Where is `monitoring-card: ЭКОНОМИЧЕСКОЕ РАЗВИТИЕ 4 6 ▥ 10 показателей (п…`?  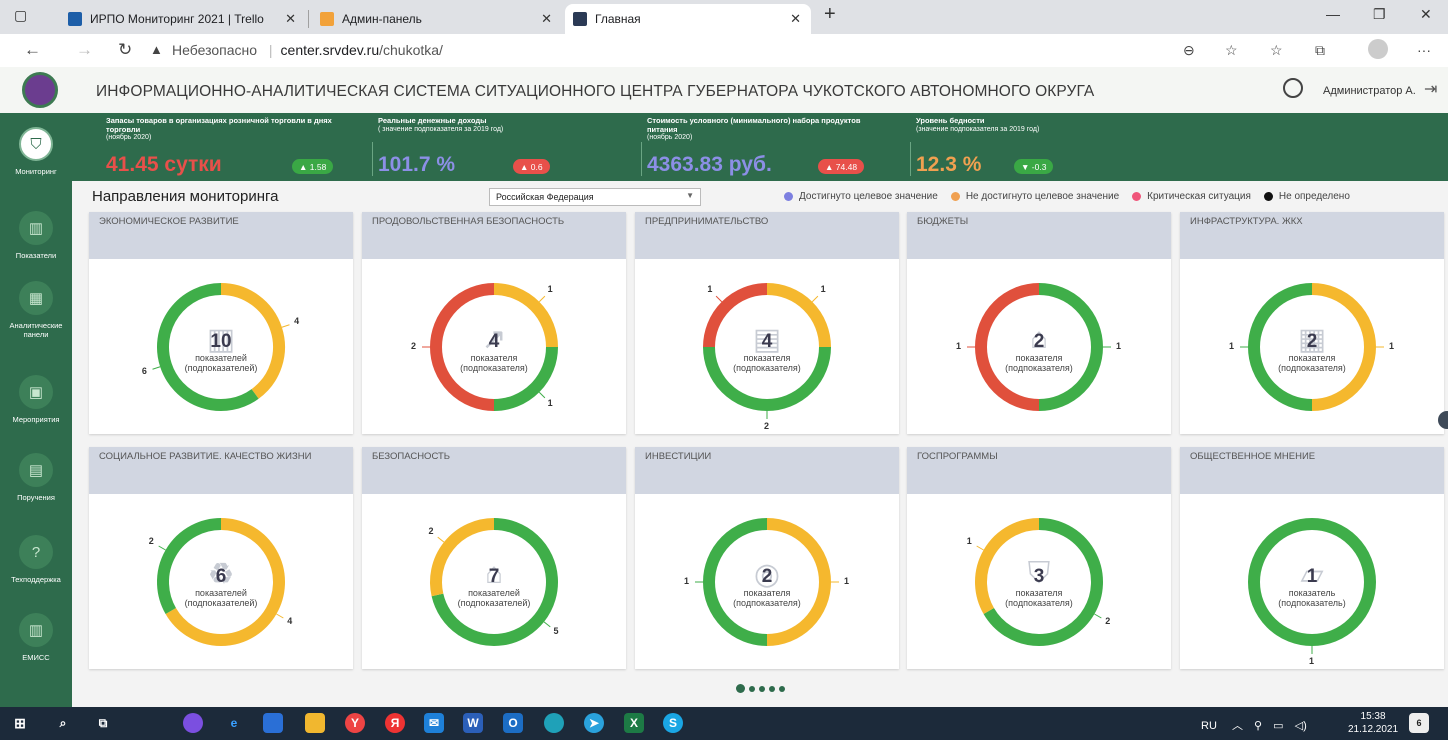
monitoring-card: ЭКОНОМИЧЕСКОЕ РАЗВИТИЕ 4 6 ▥ 10 показателей (п… is located at coordinates (221, 323).